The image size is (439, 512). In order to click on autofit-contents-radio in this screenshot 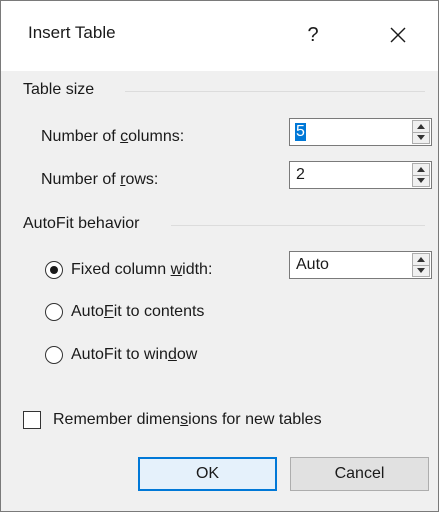, I will do `click(54, 312)`.